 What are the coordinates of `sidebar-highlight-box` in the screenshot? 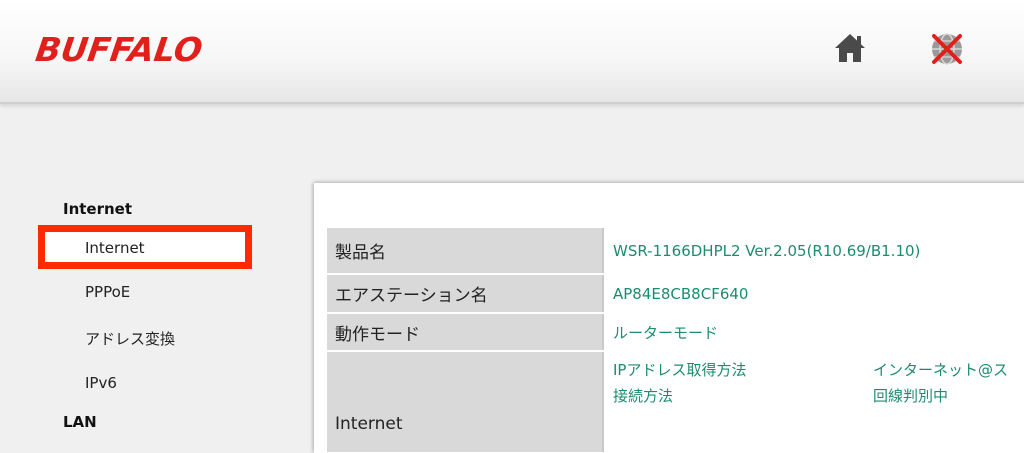 It's located at (145, 247).